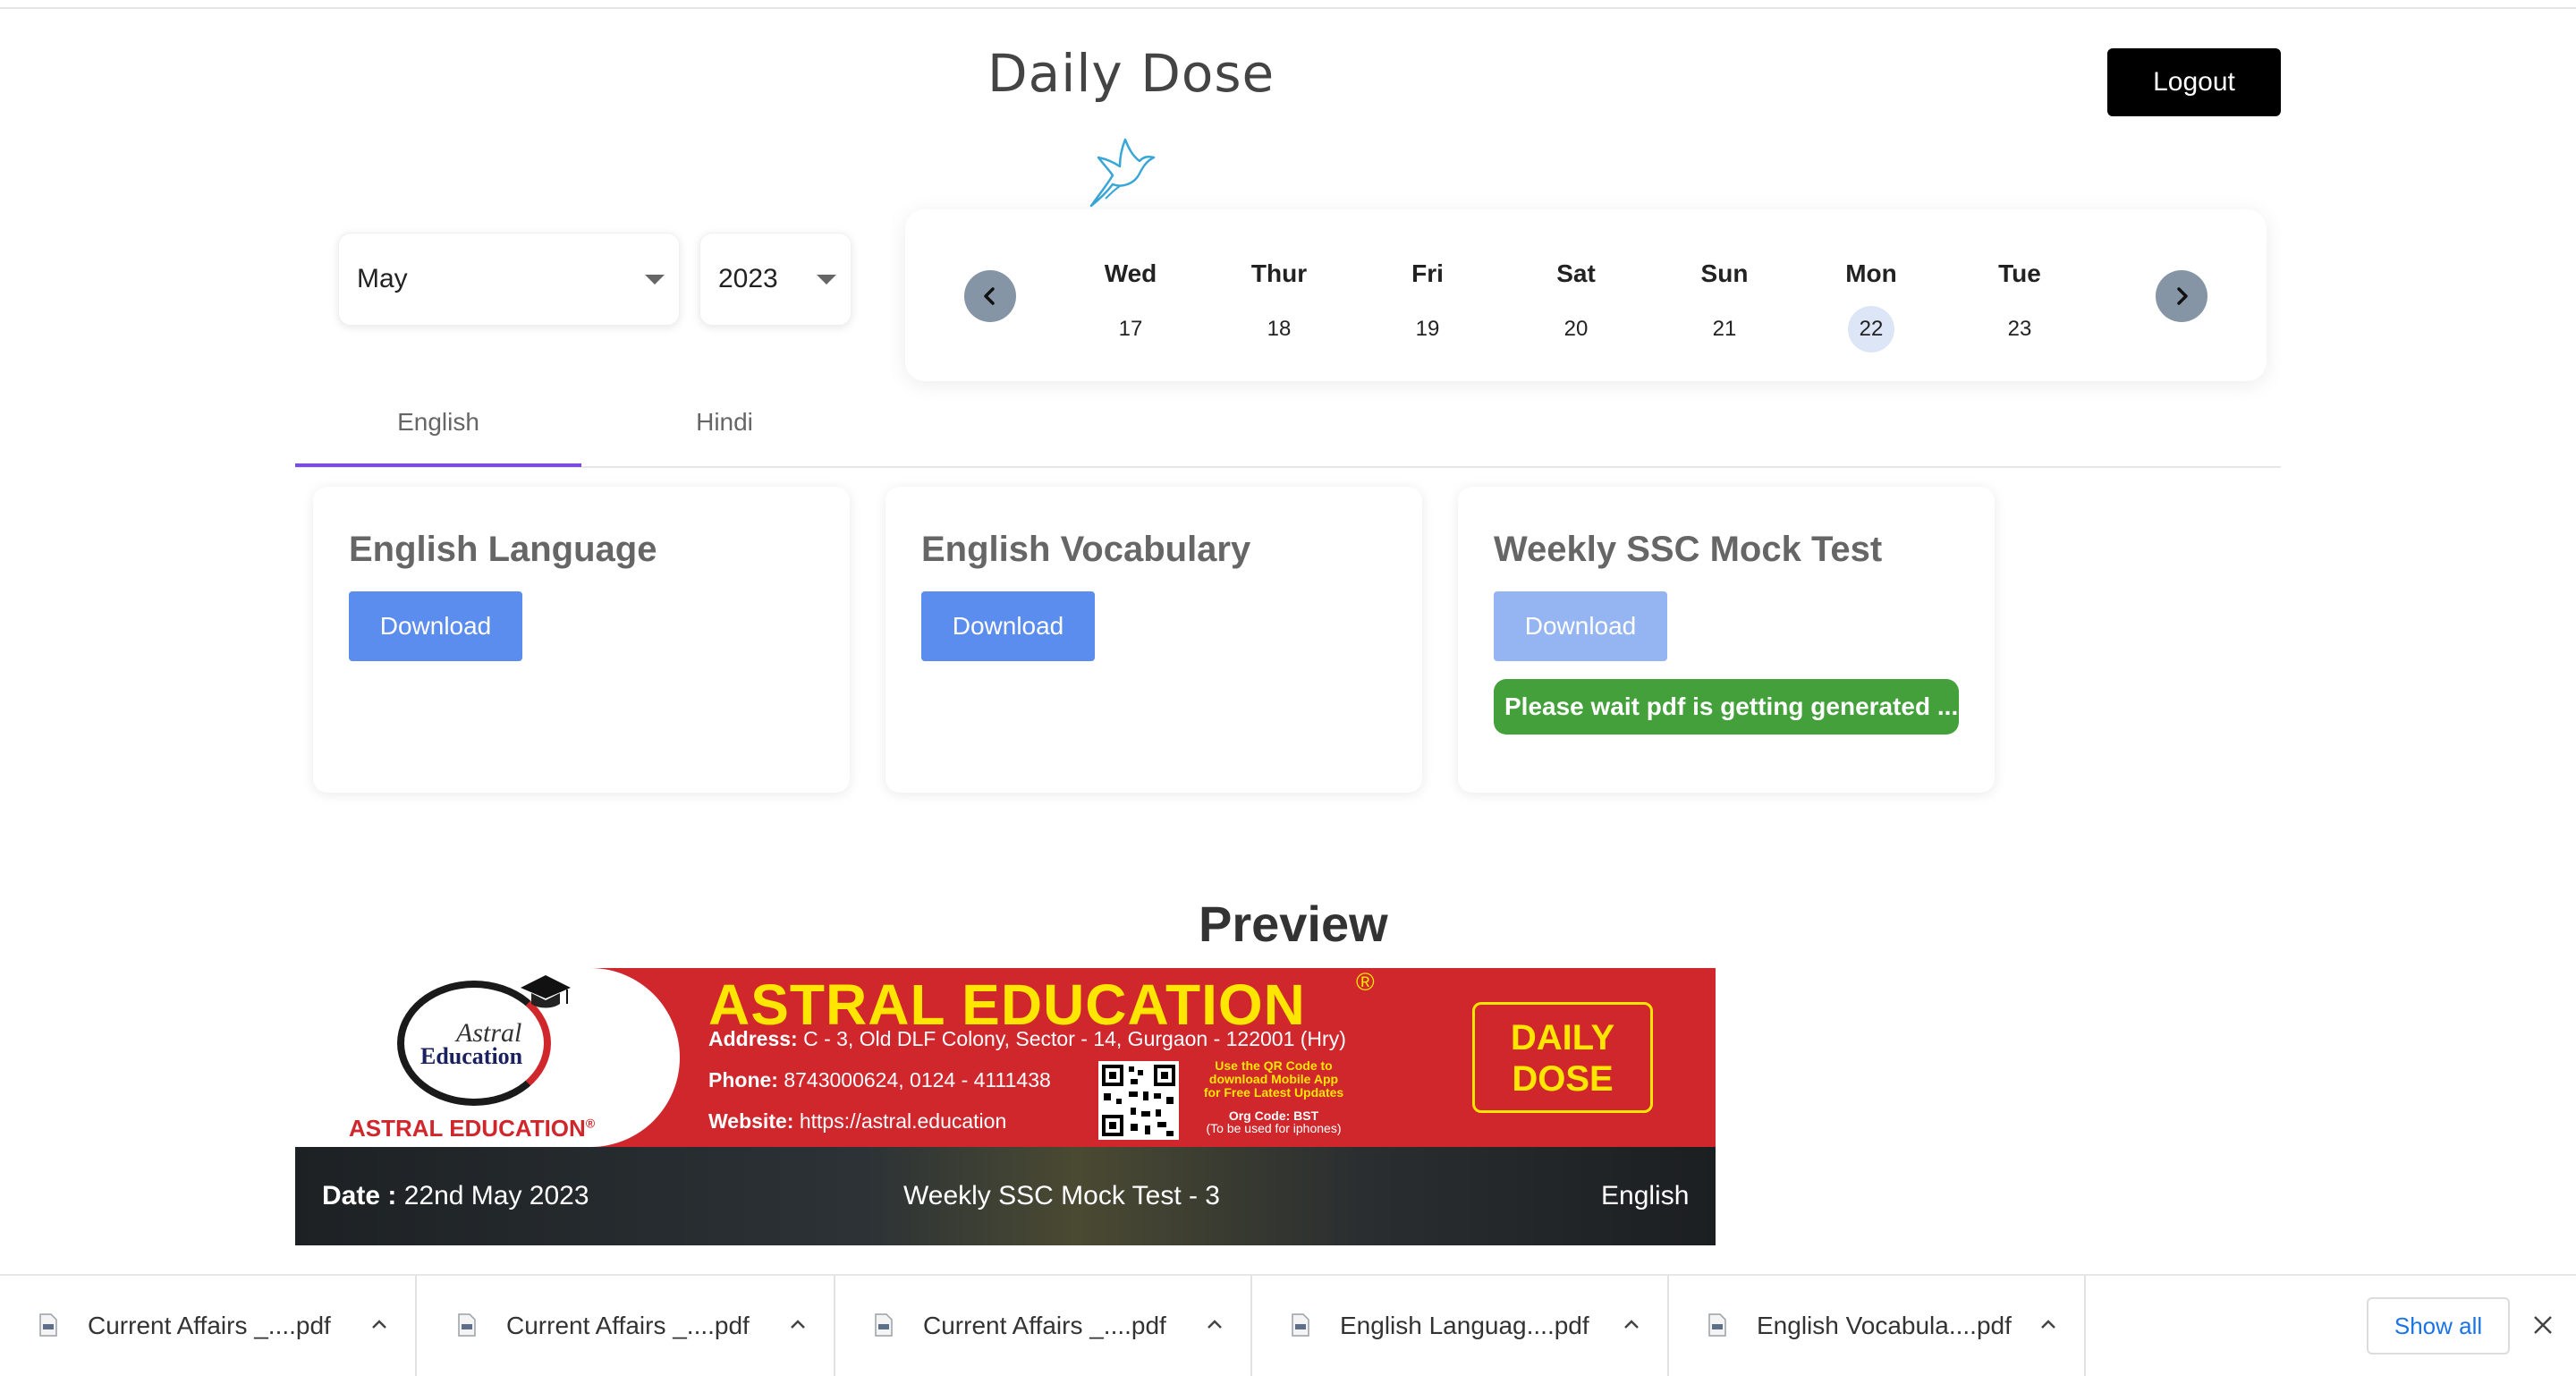  What do you see at coordinates (1580, 626) in the screenshot?
I see `download-button-disabled: Download` at bounding box center [1580, 626].